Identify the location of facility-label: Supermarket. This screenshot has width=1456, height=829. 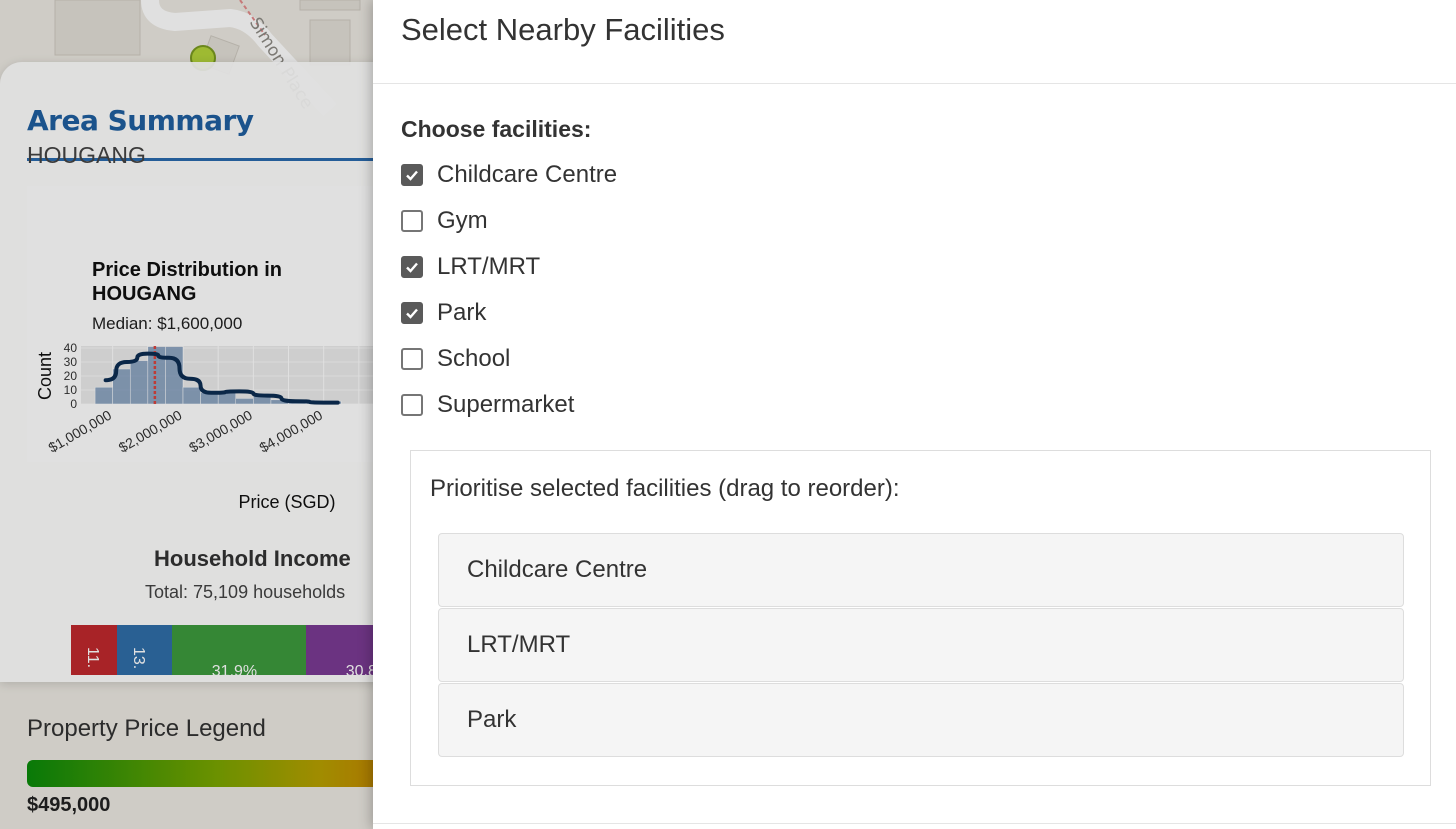
(506, 404).